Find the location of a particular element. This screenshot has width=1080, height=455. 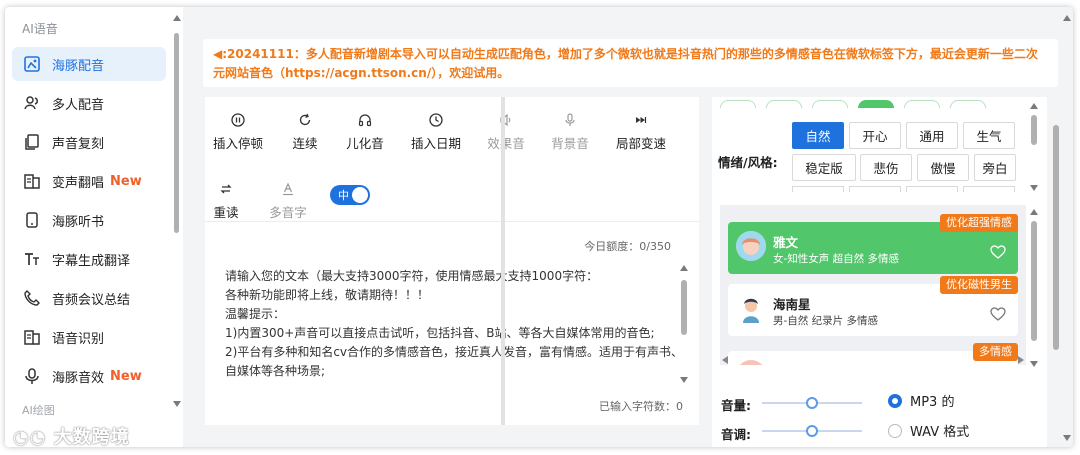

sidebar-item-label: 音频会议总结 is located at coordinates (91, 300).